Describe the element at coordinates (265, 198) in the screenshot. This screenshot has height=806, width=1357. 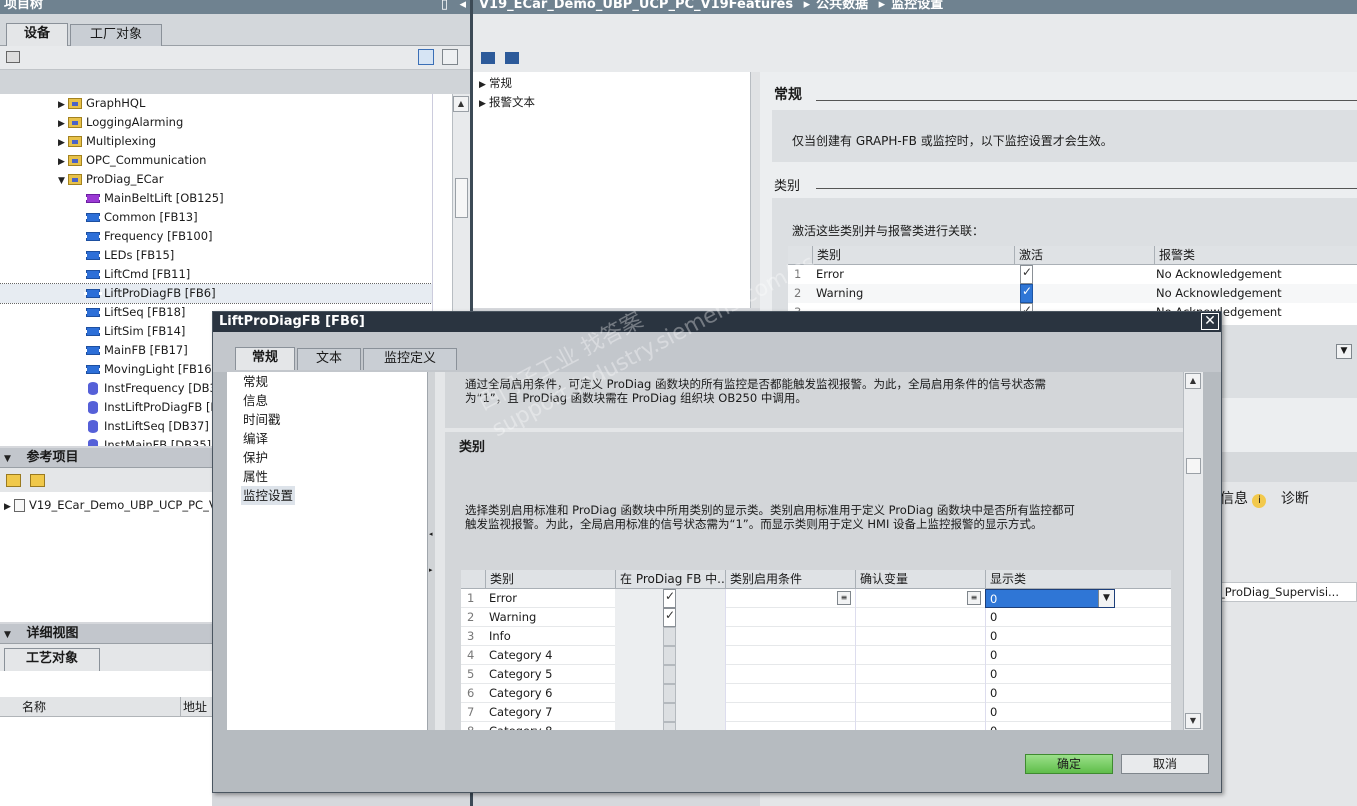
I see `tree-item: MainBeltLift [OB125]` at that location.